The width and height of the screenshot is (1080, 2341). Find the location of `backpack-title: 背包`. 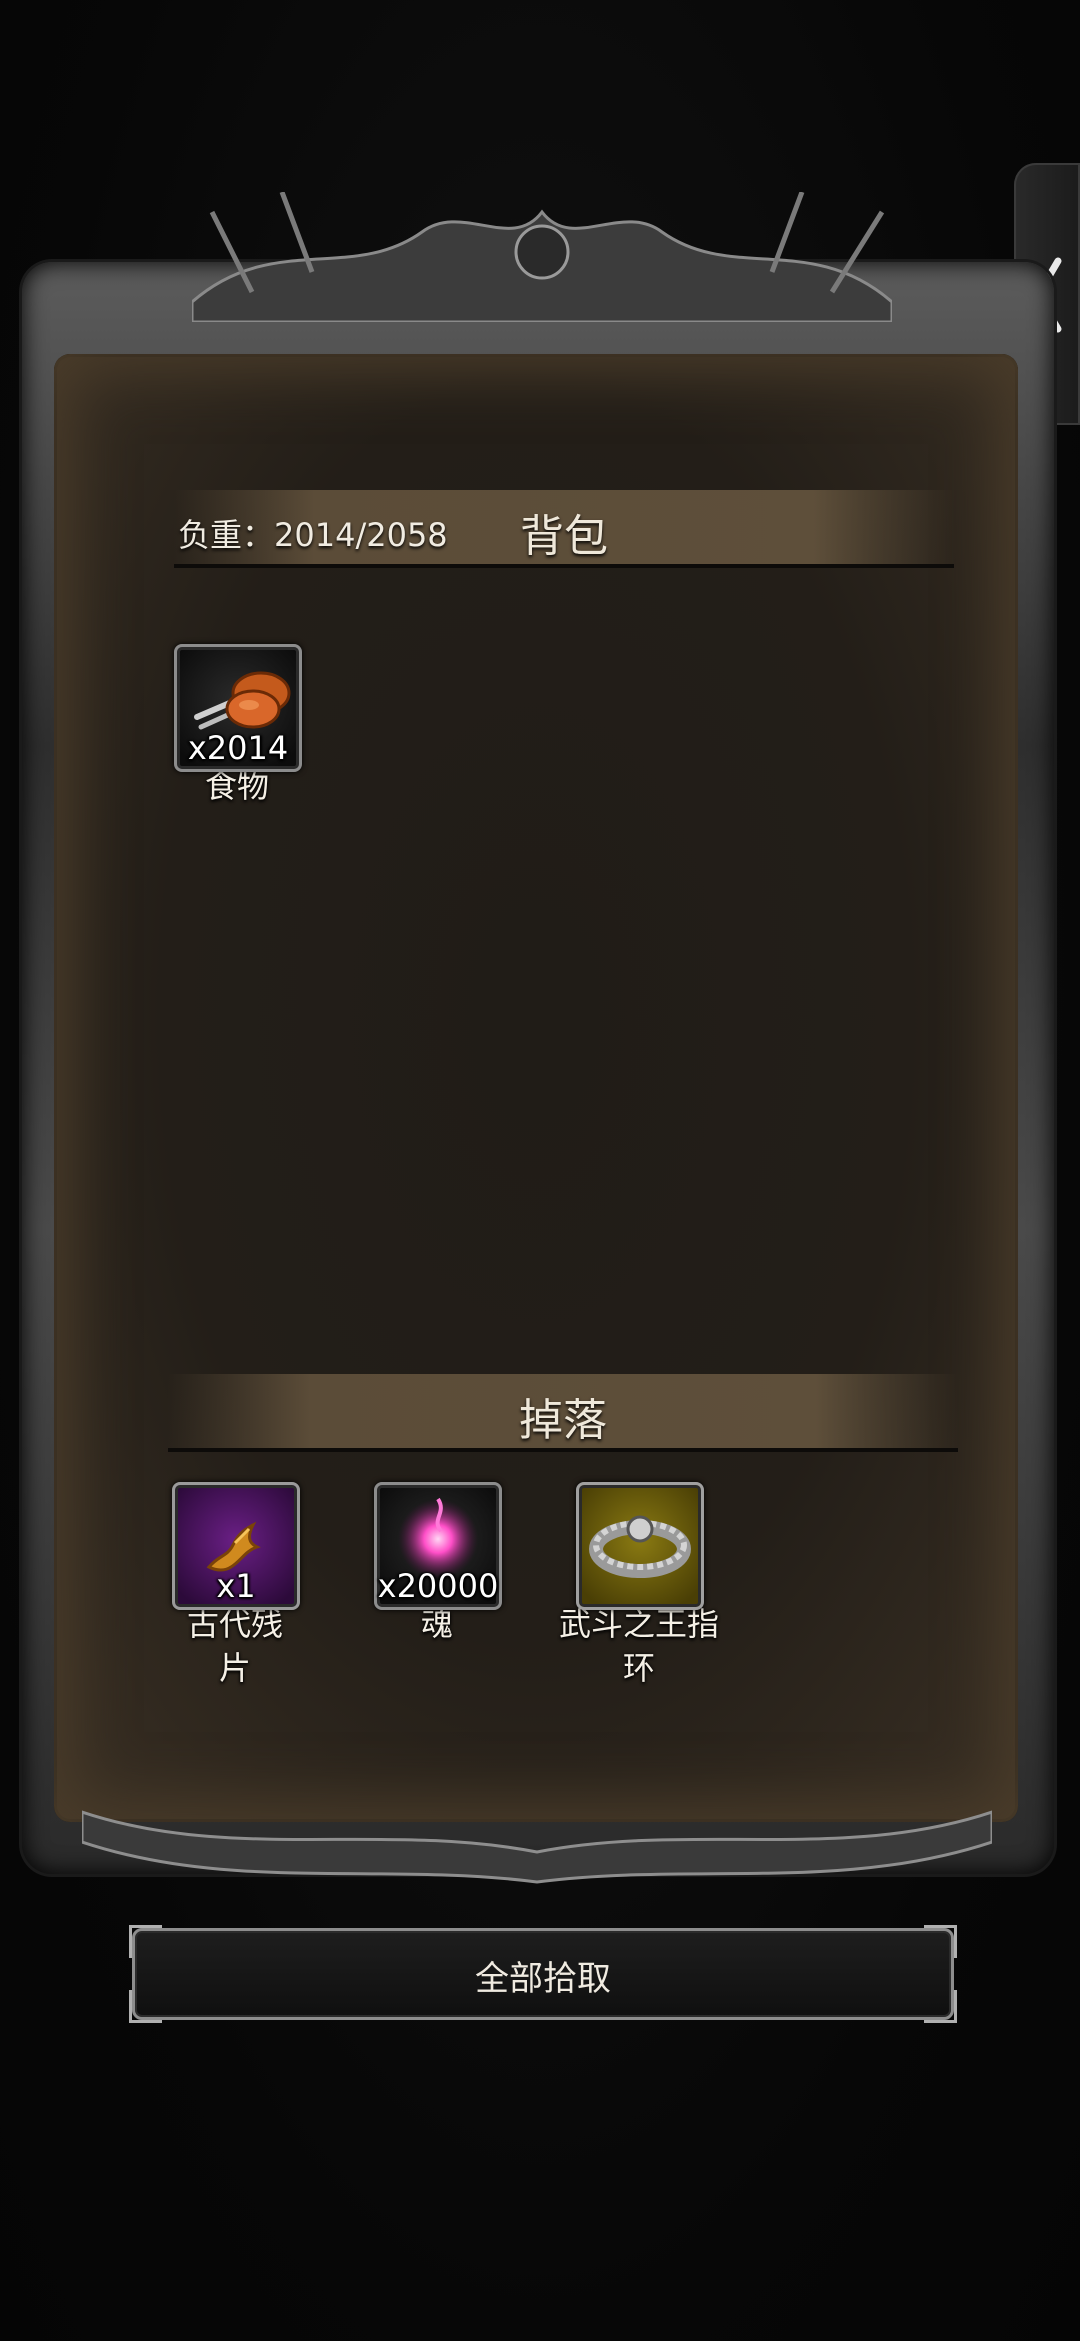

backpack-title: 背包 is located at coordinates (564, 536).